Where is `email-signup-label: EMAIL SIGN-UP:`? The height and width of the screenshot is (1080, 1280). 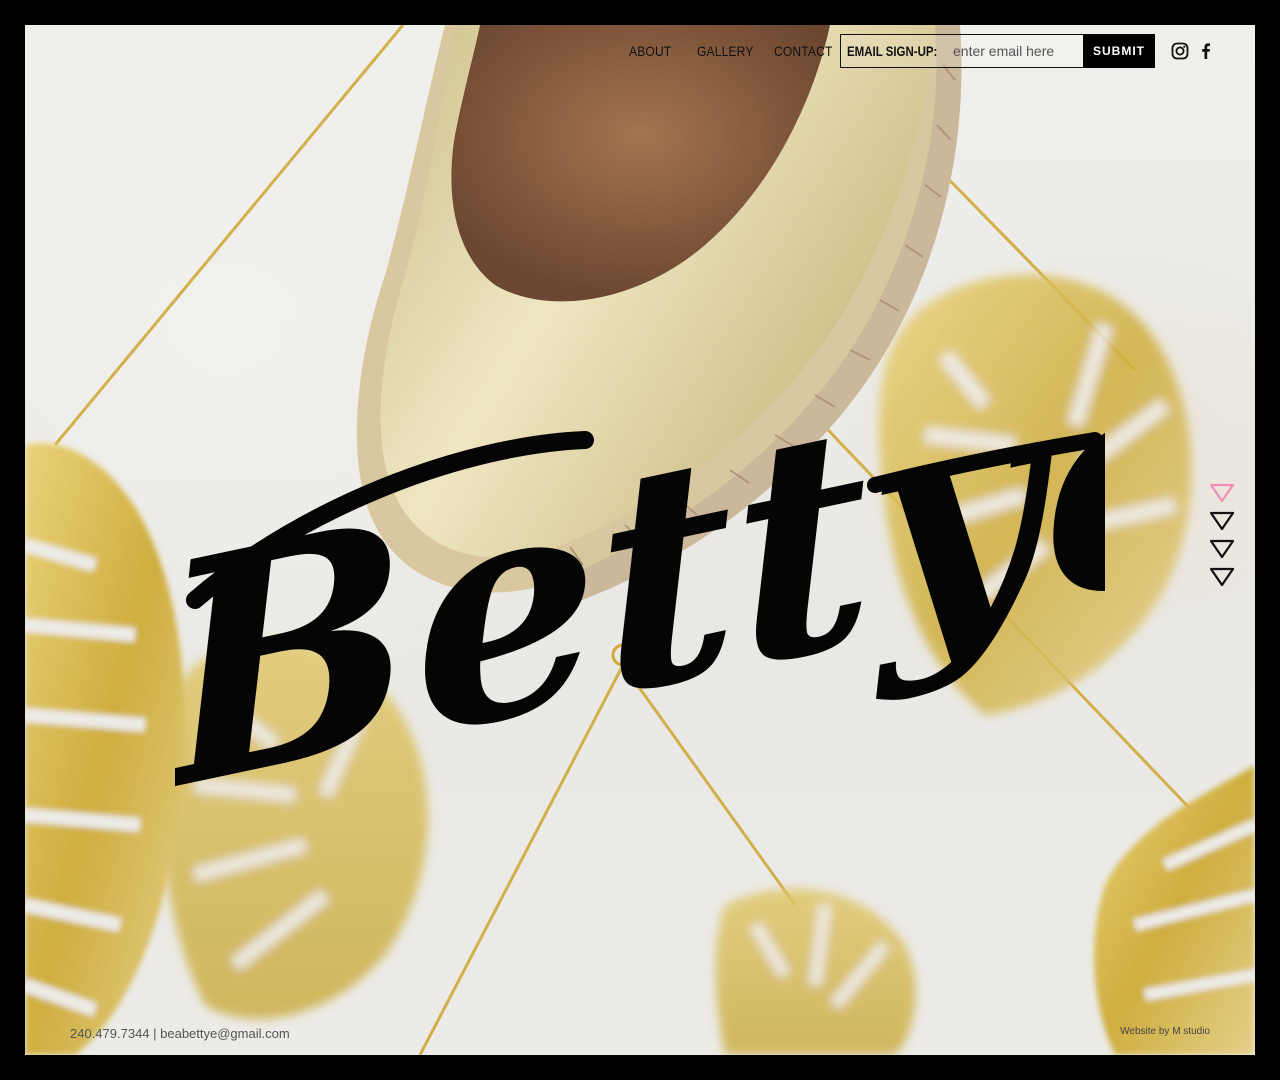
email-signup-label: EMAIL SIGN-UP: is located at coordinates (892, 51).